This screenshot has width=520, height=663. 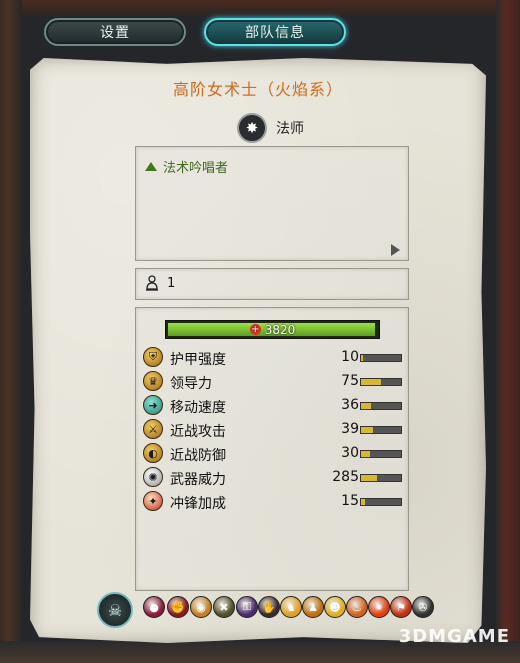 I want to click on stat-value: 30, so click(x=350, y=453).